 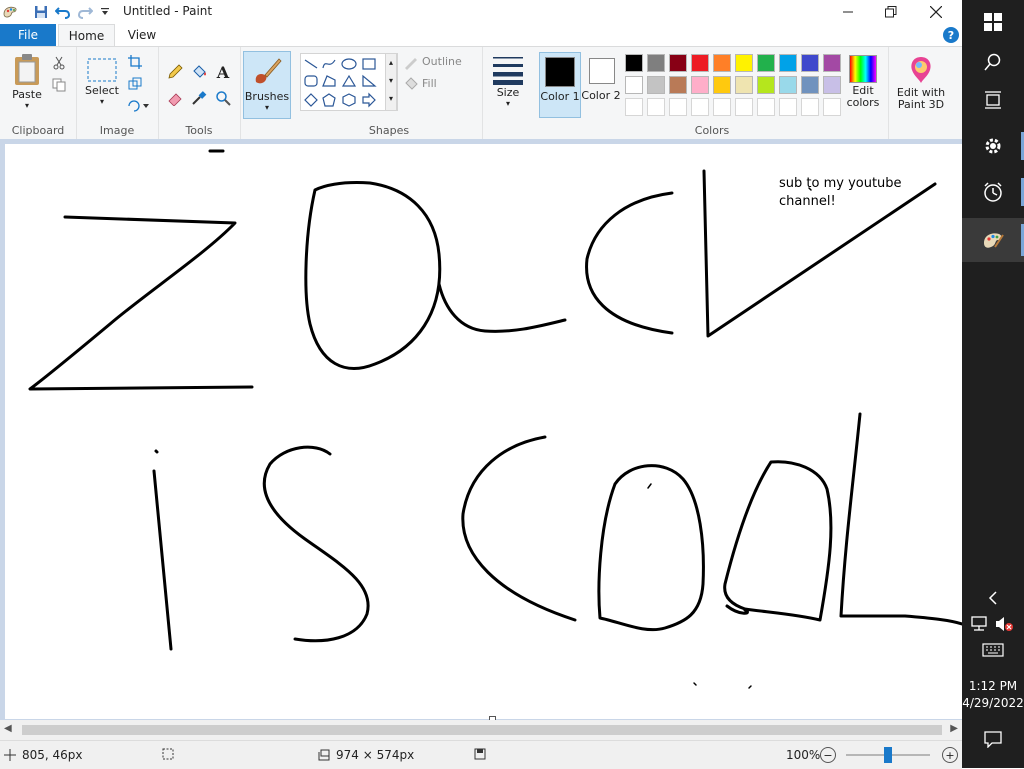 What do you see at coordinates (1004, 625) in the screenshot?
I see `volume-muted-icon` at bounding box center [1004, 625].